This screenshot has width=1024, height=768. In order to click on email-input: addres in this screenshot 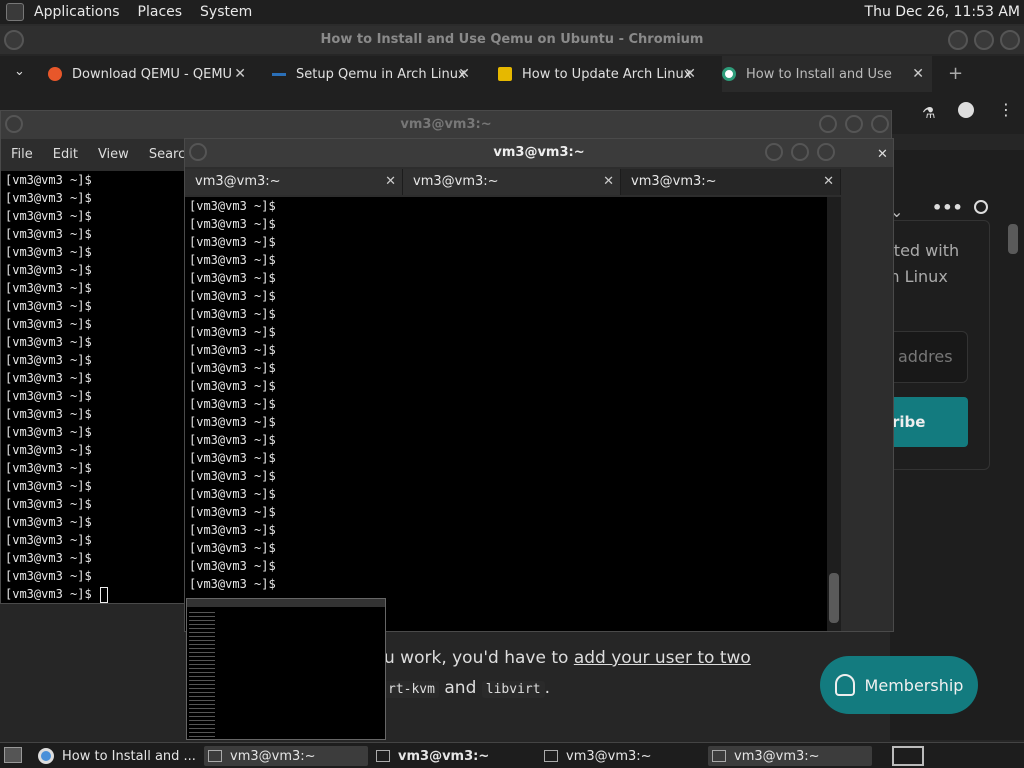, I will do `click(926, 357)`.